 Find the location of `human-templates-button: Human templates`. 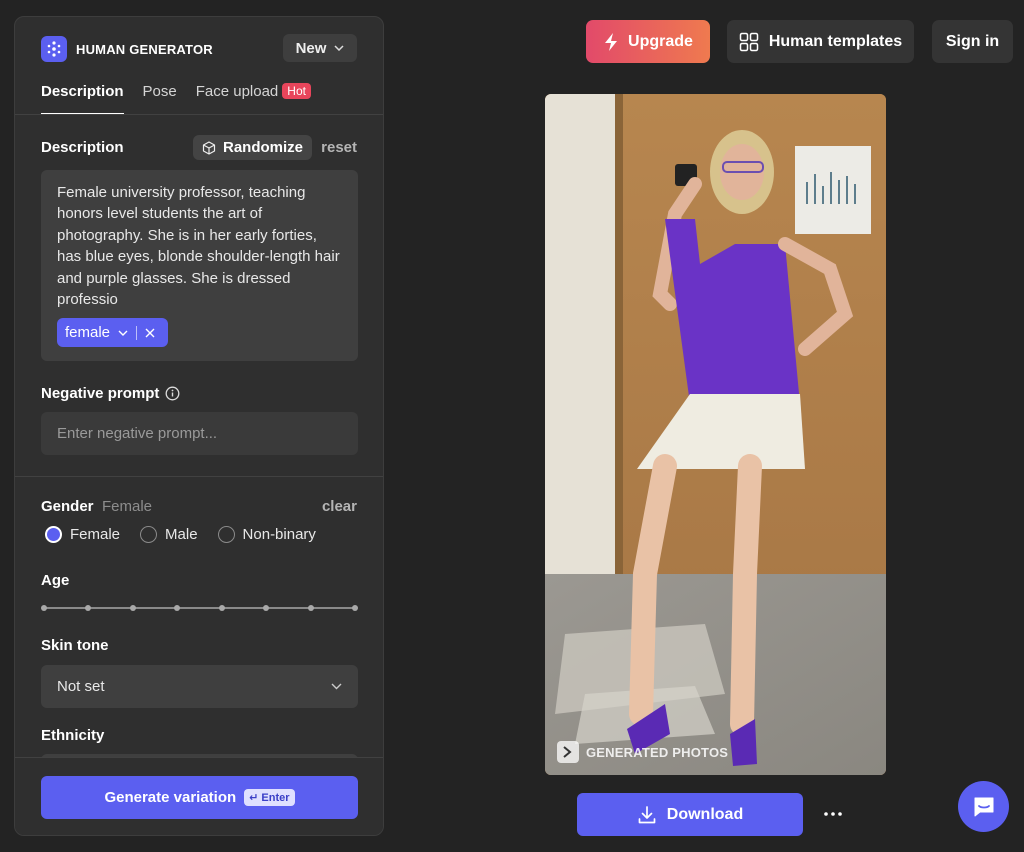

human-templates-button: Human templates is located at coordinates (820, 41).